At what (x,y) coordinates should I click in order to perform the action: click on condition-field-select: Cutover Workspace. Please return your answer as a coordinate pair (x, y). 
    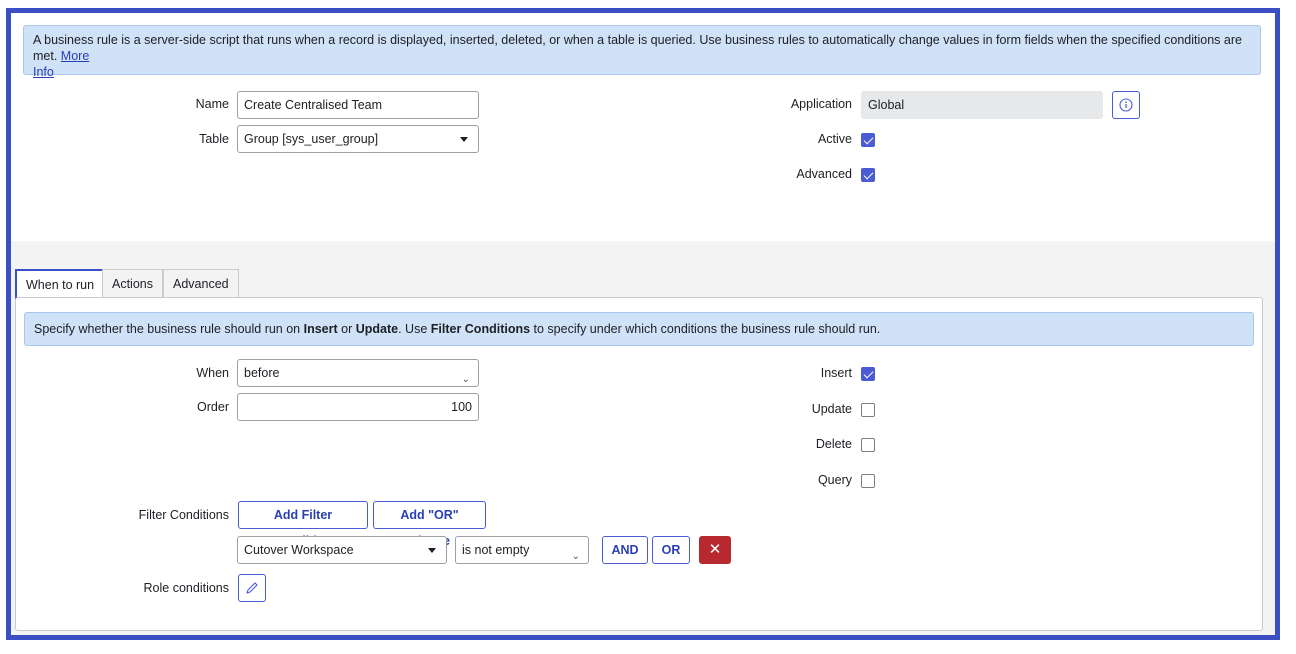
    Looking at the image, I should click on (342, 550).